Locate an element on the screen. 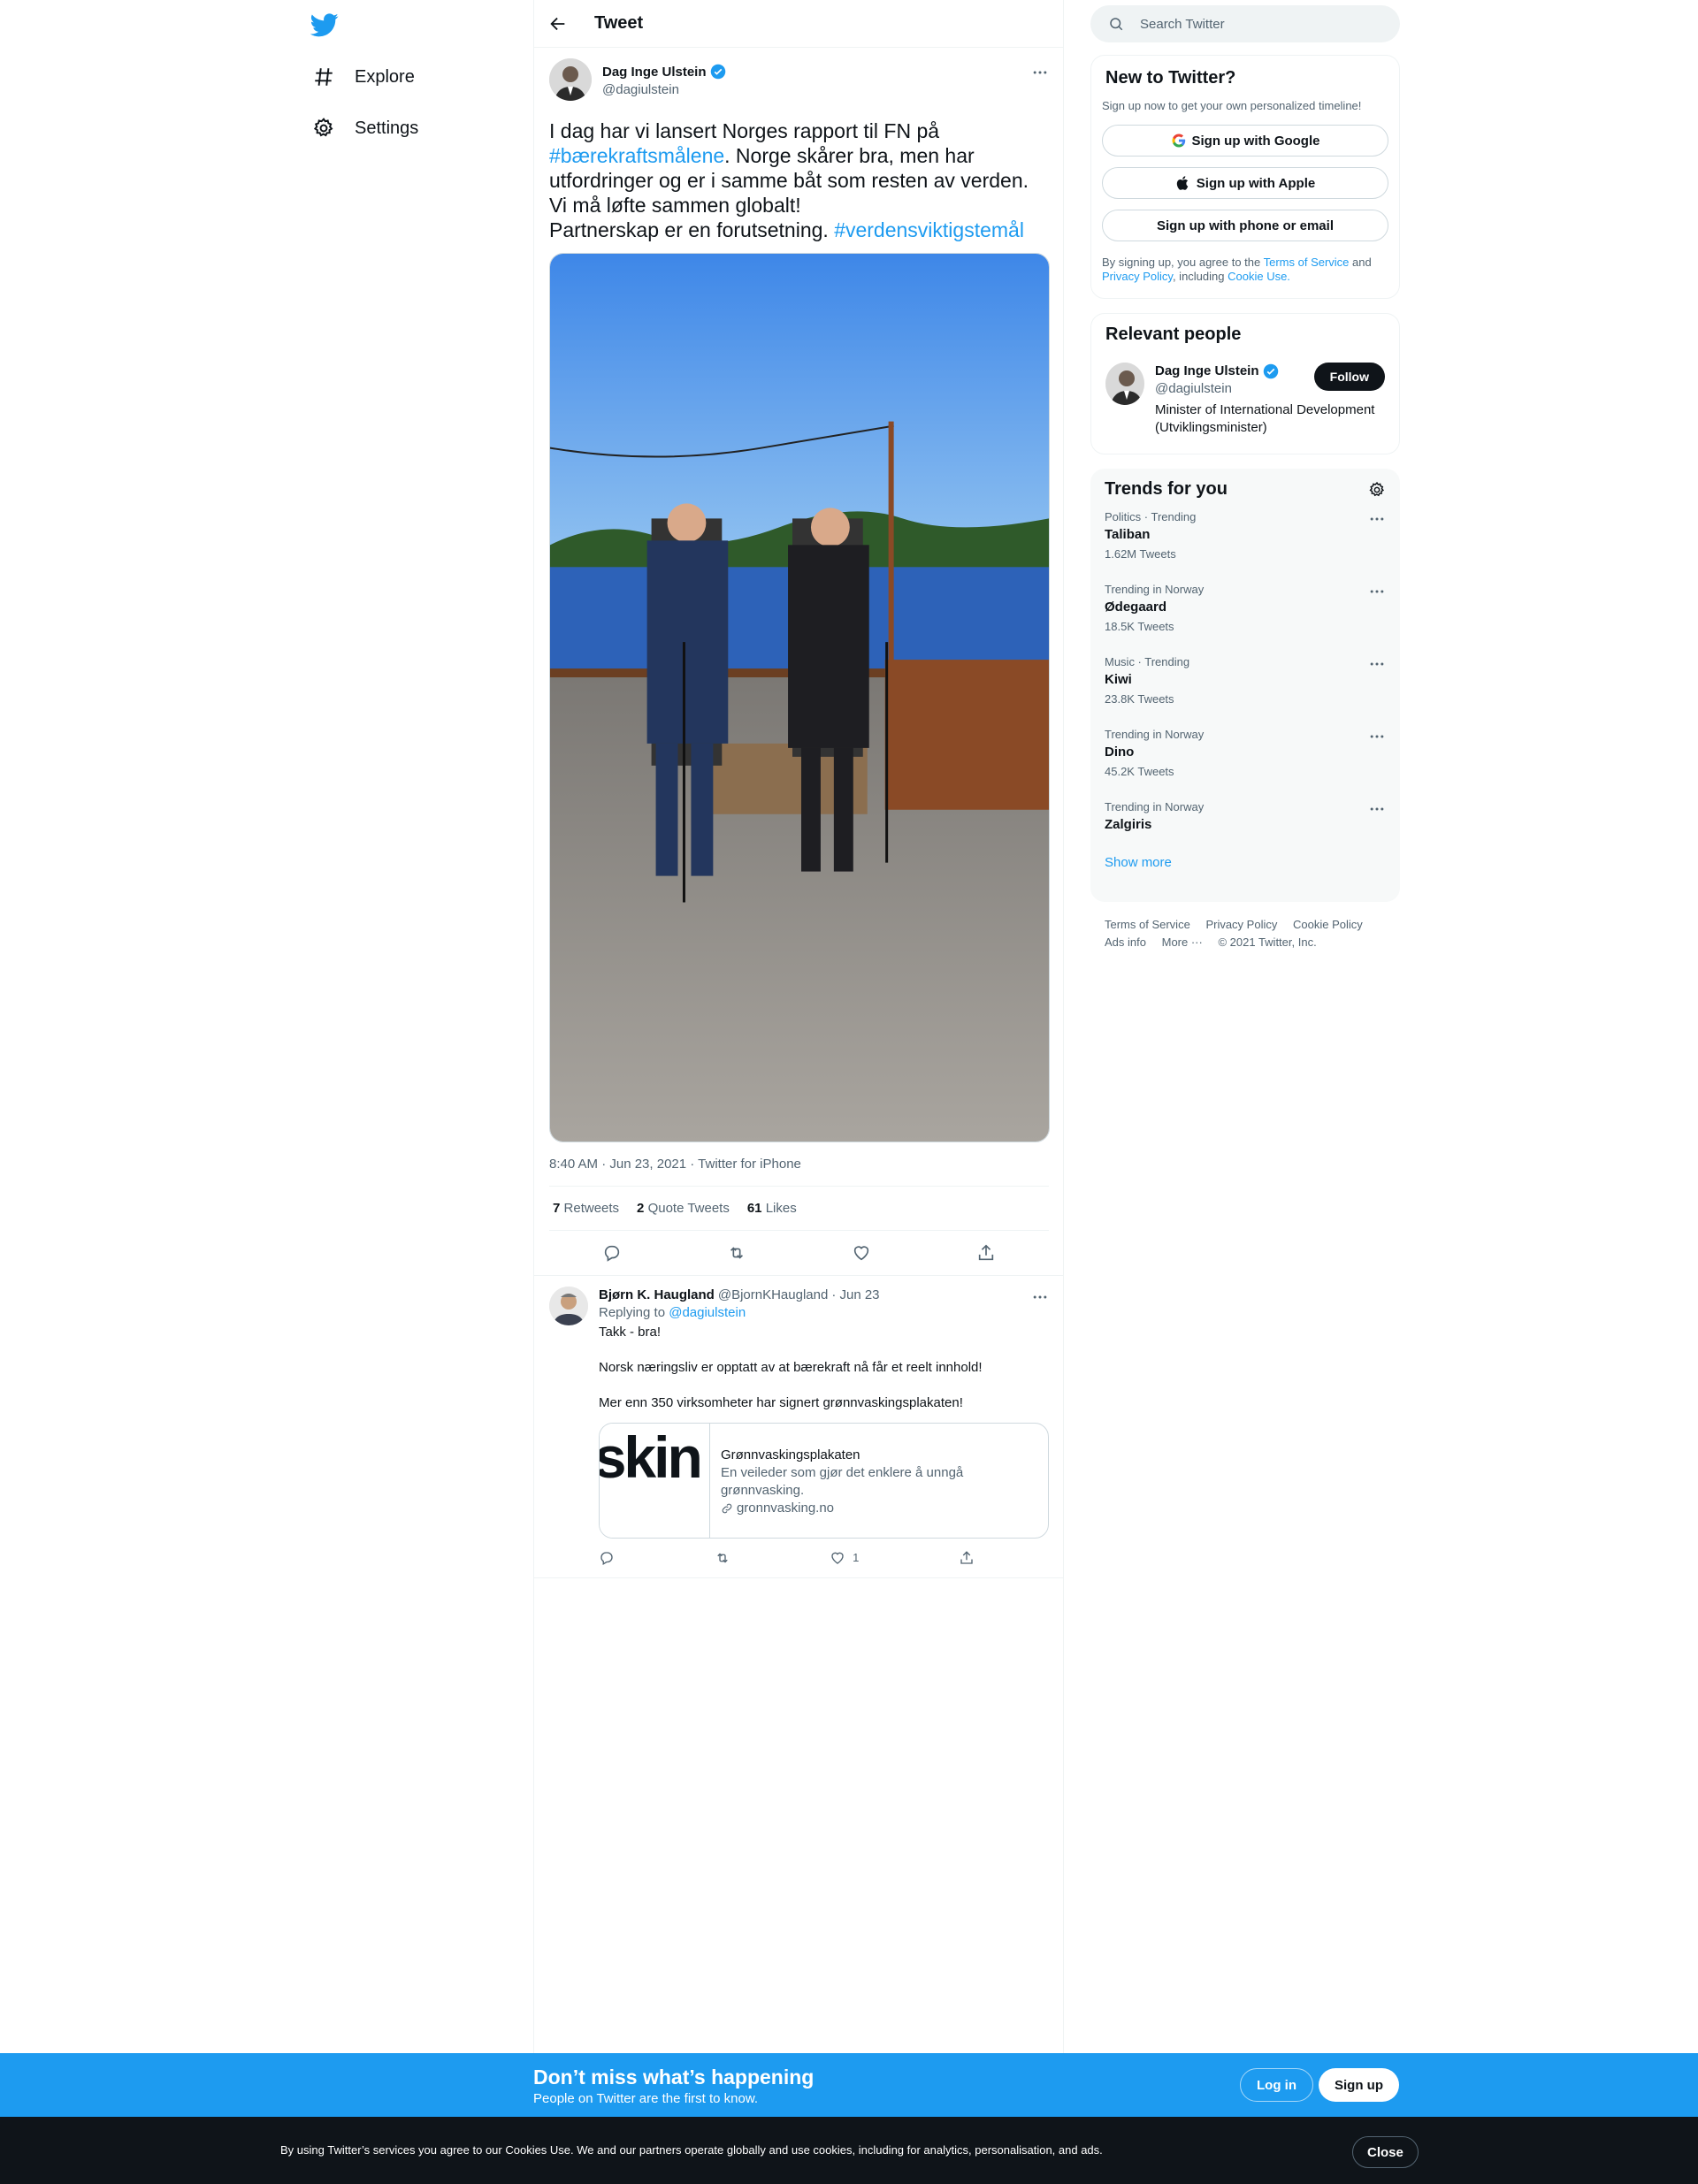  nav-settings-label: Settings is located at coordinates (387, 128).